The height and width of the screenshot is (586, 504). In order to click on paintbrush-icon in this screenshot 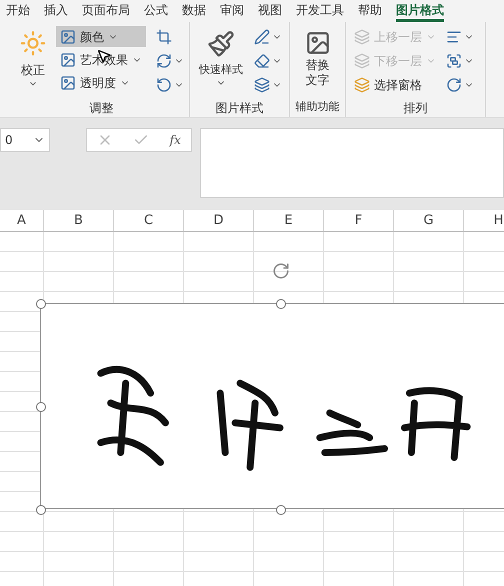, I will do `click(221, 44)`.